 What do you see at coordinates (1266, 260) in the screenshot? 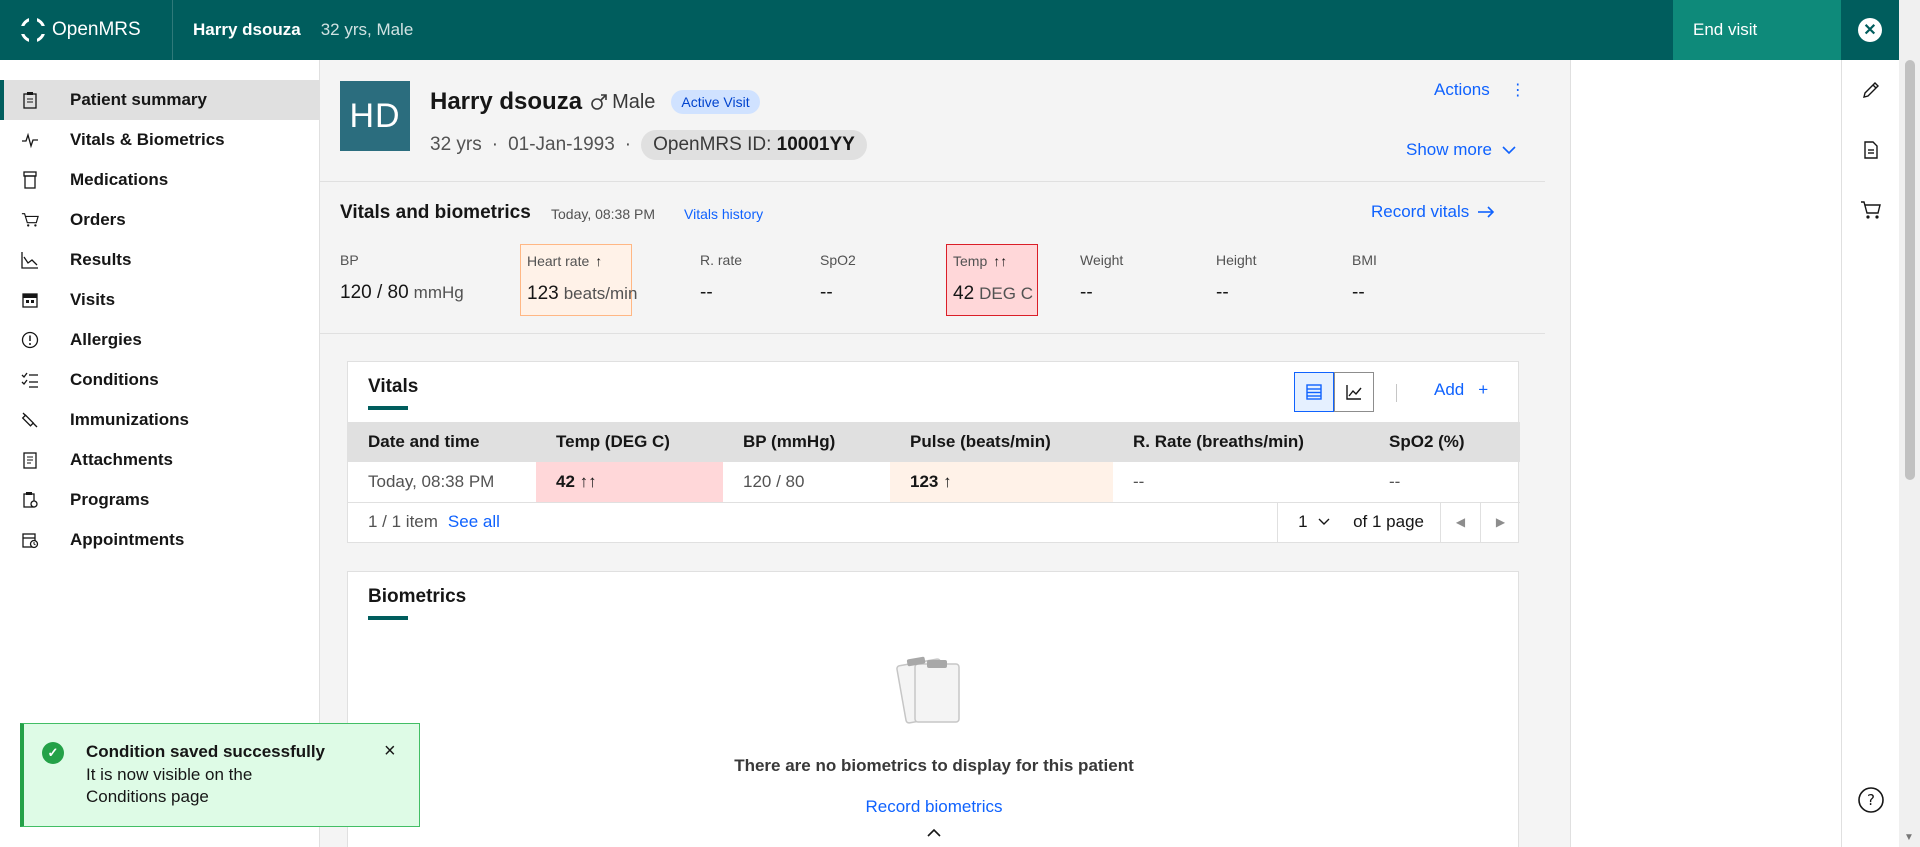
I see `vital-label: Height` at bounding box center [1266, 260].